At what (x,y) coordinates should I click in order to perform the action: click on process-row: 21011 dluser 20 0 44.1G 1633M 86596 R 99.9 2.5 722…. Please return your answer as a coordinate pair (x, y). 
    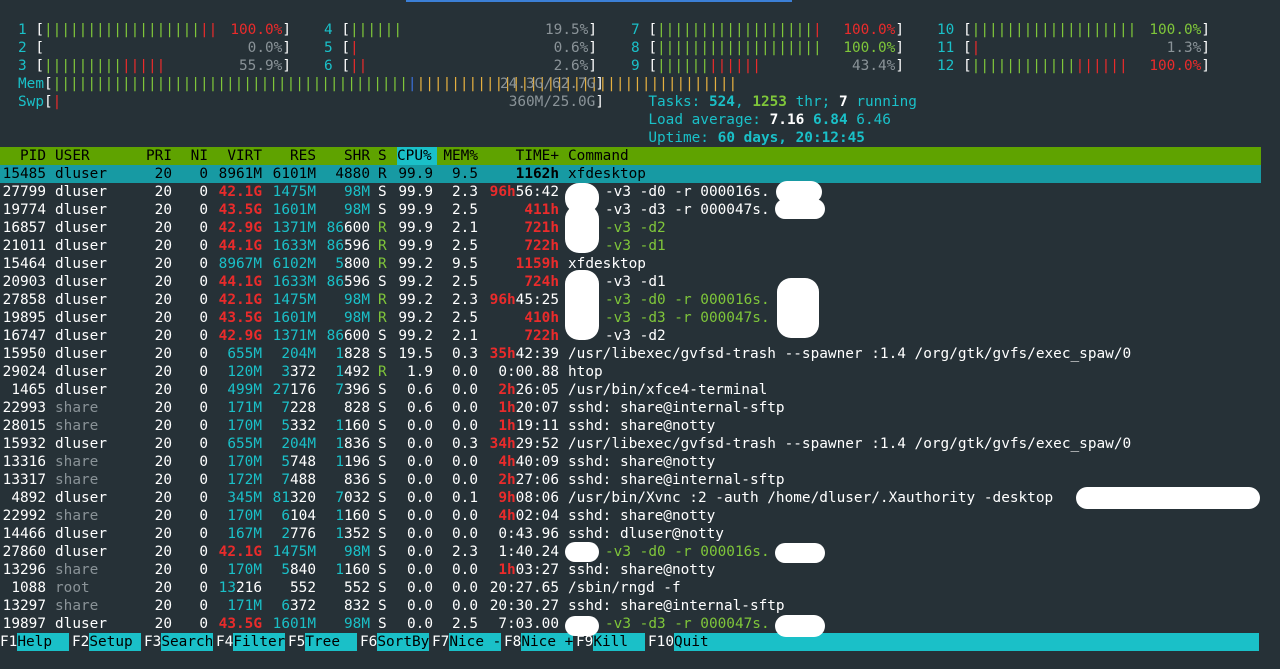
    Looking at the image, I should click on (630, 246).